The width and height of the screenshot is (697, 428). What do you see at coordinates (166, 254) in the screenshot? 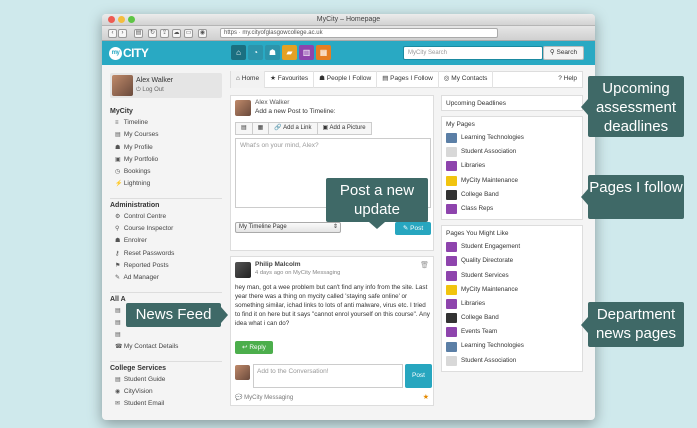
I see `sidebar-item: ⚷ Reset Passwords` at bounding box center [166, 254].